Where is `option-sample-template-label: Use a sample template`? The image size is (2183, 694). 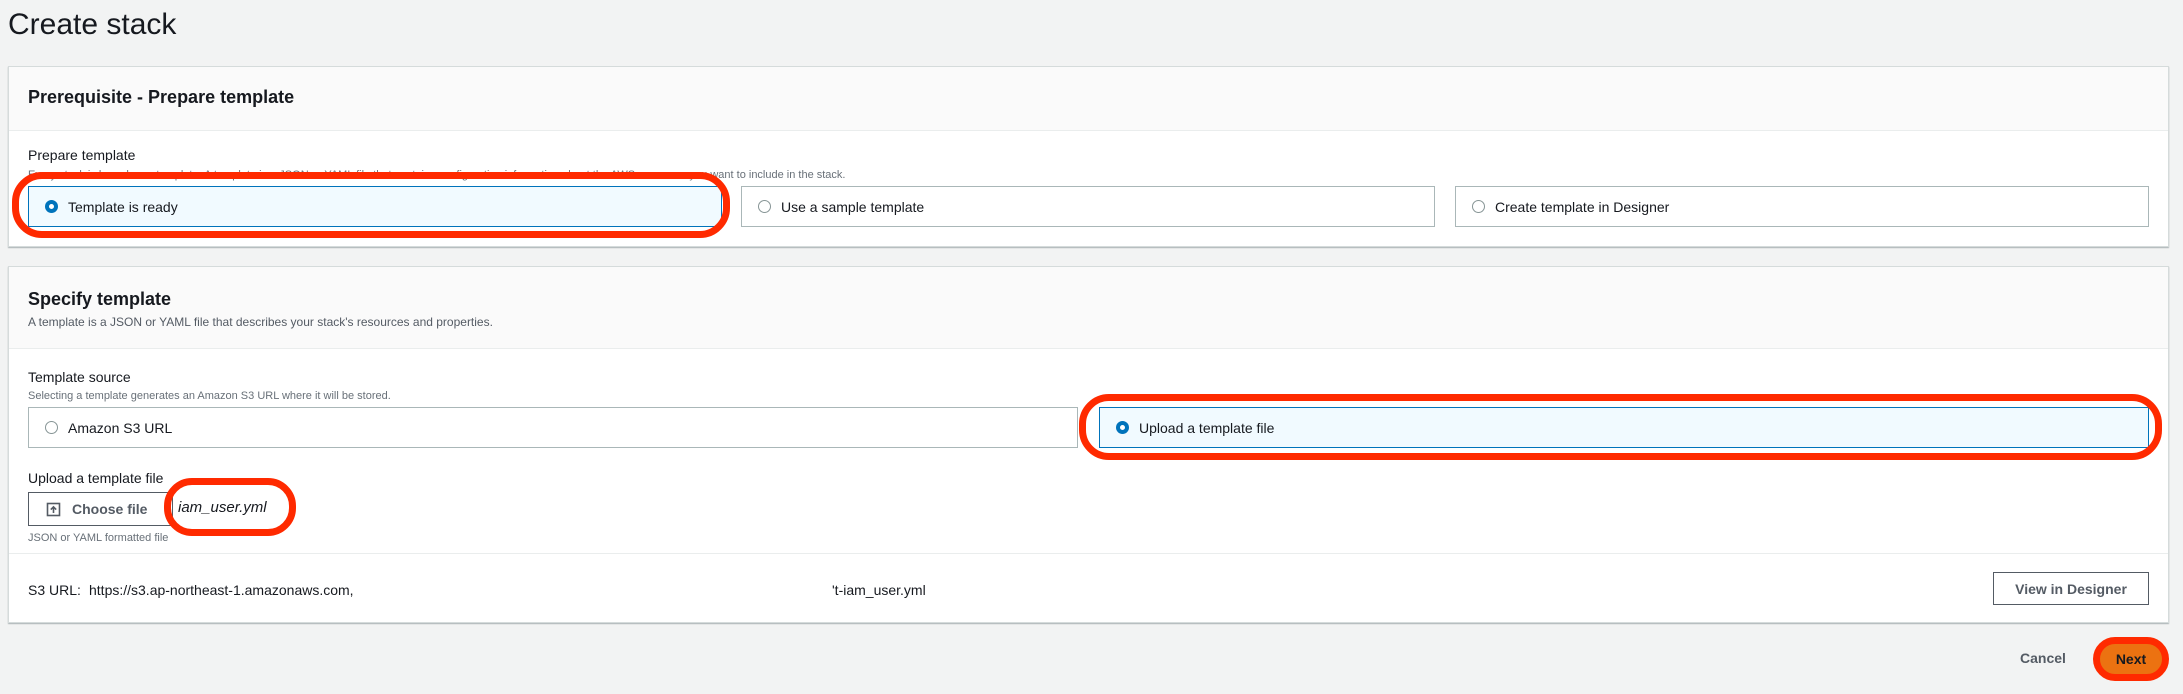
option-sample-template-label: Use a sample template is located at coordinates (853, 206).